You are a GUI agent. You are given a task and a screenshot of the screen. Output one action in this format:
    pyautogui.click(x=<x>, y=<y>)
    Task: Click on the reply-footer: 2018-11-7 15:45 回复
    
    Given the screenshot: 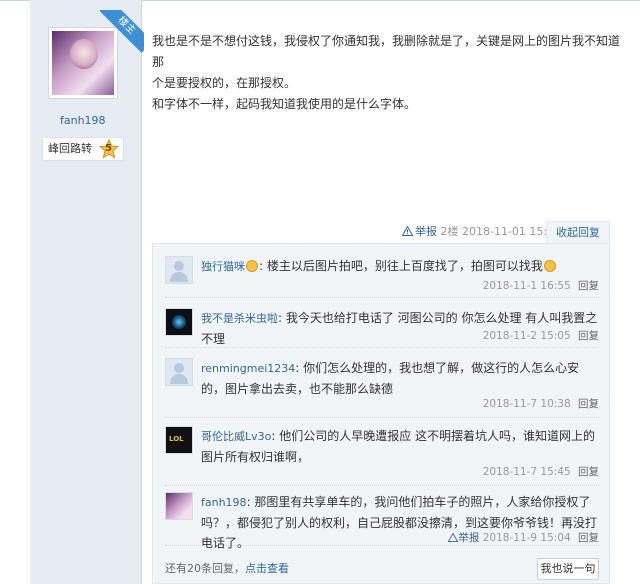 What is the action you would take?
    pyautogui.click(x=541, y=471)
    